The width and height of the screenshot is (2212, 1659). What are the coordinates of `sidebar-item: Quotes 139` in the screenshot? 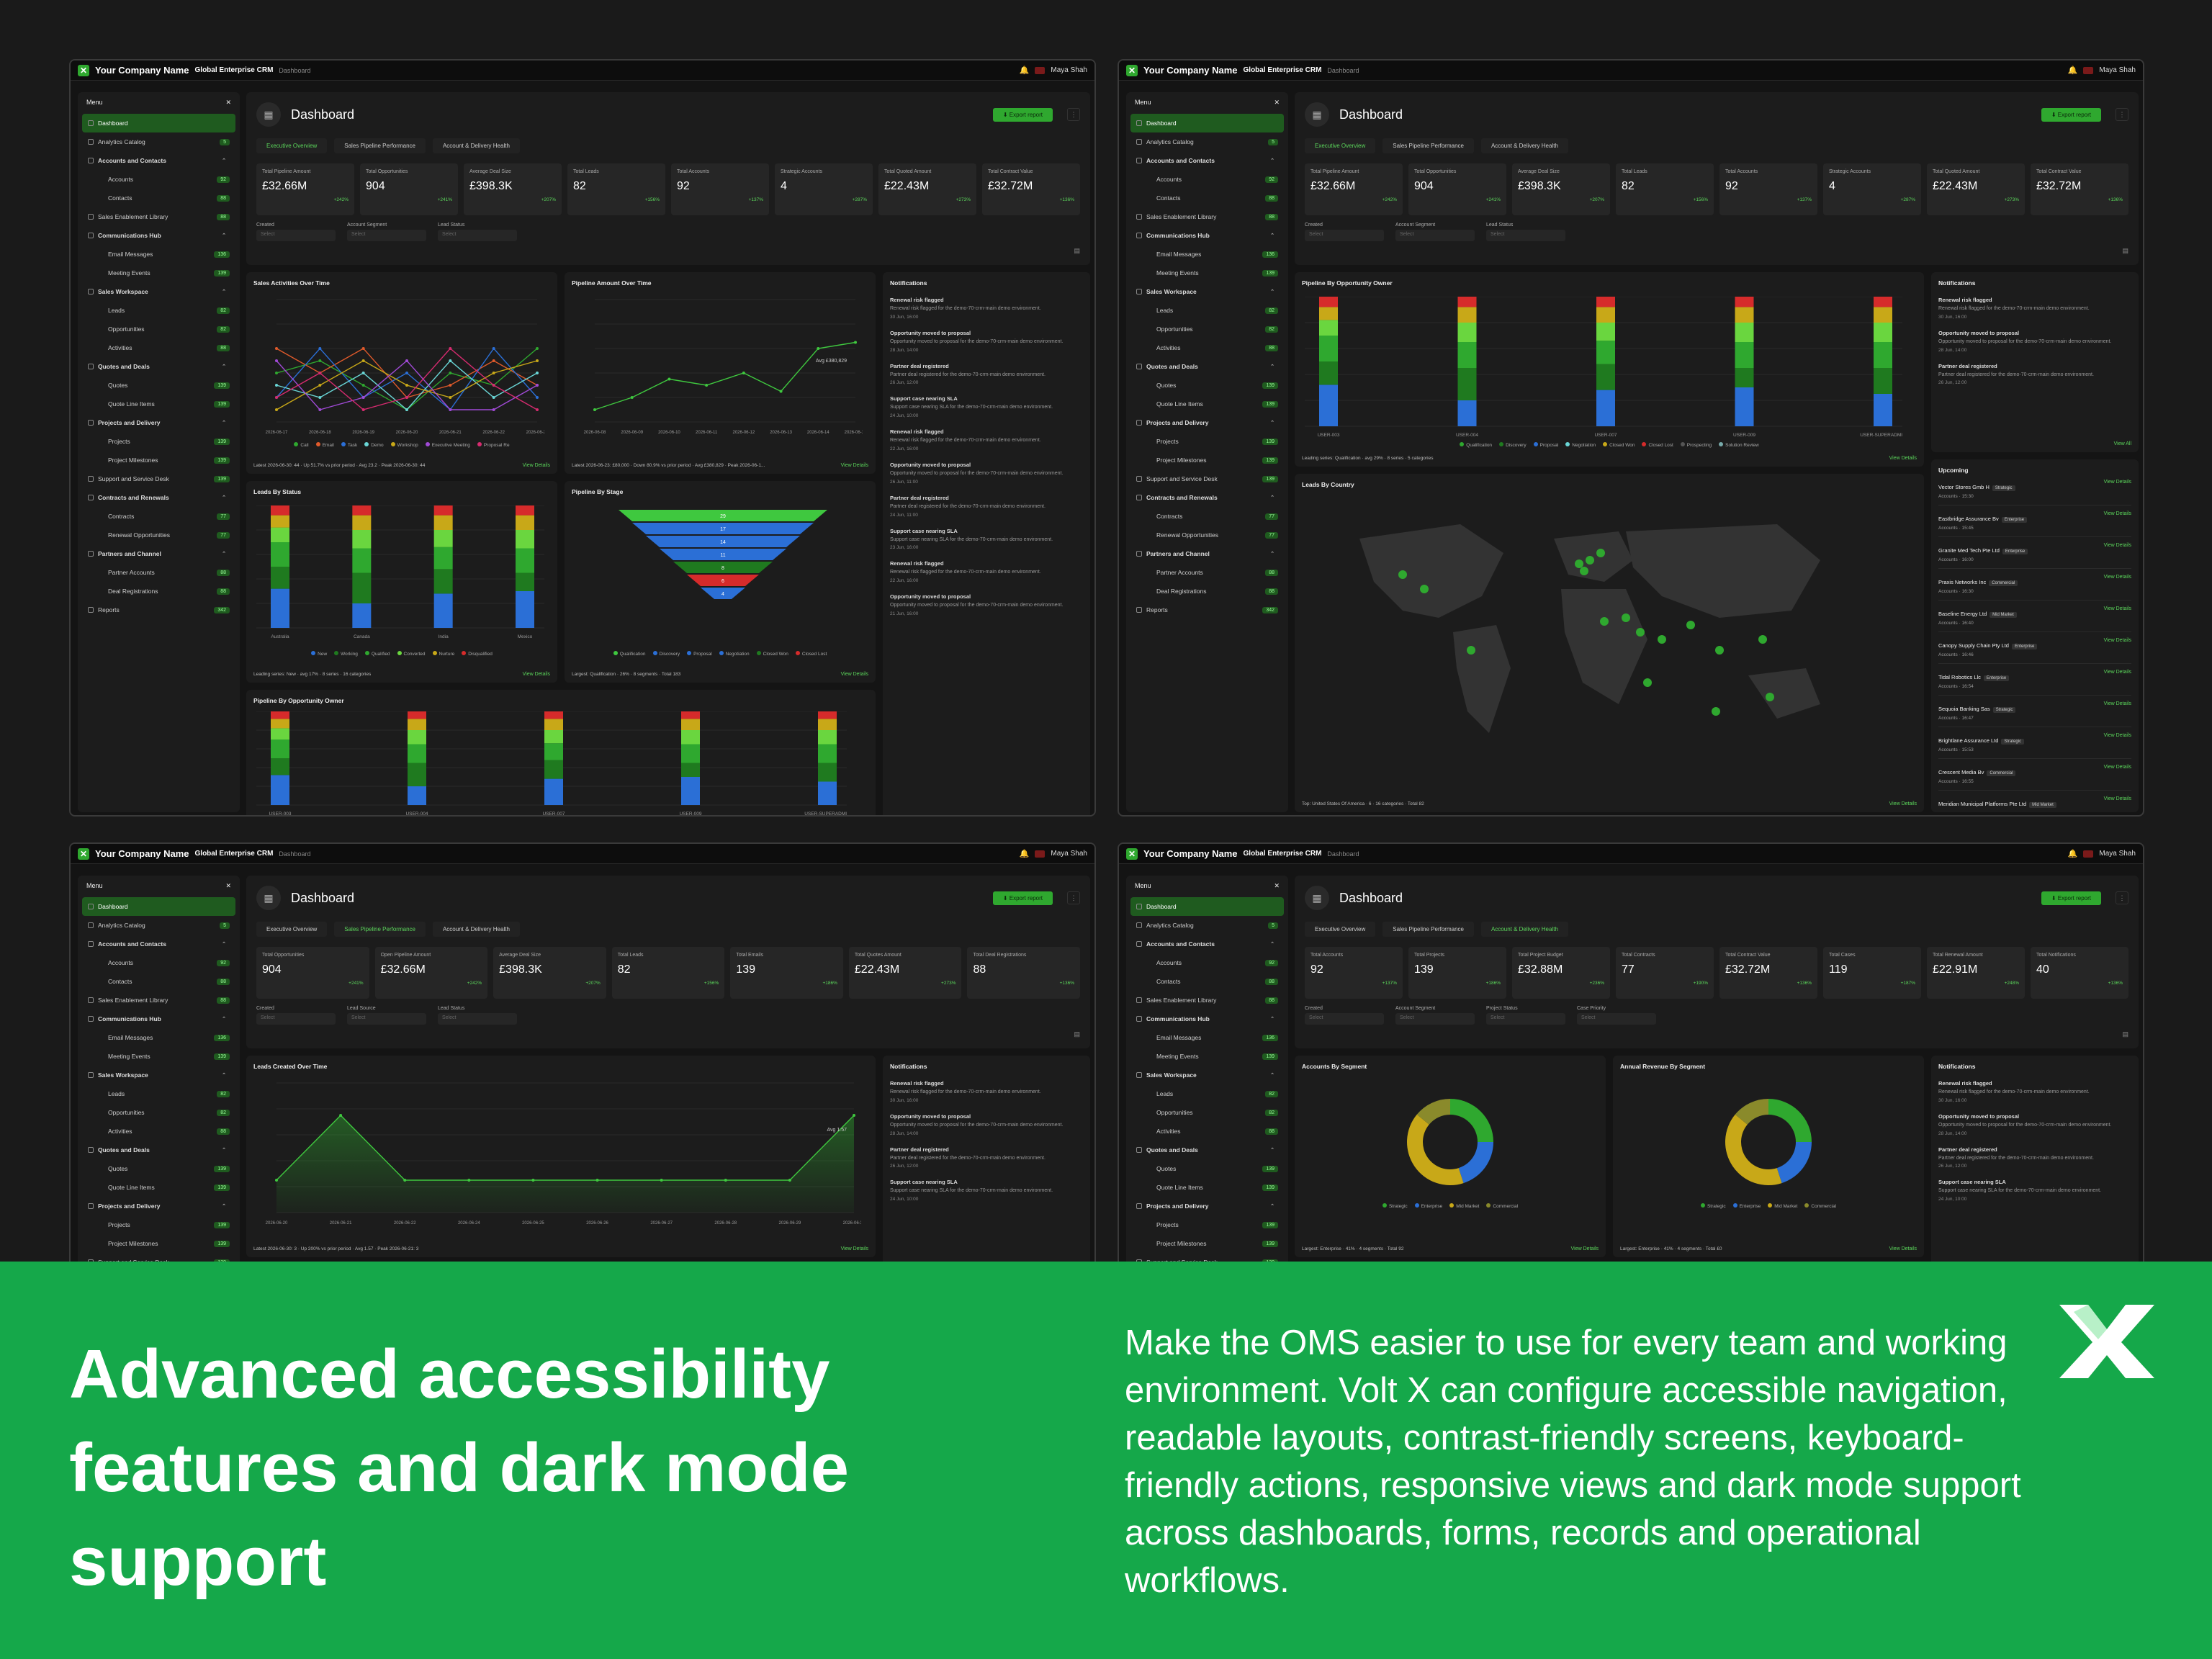 It's located at (1207, 385).